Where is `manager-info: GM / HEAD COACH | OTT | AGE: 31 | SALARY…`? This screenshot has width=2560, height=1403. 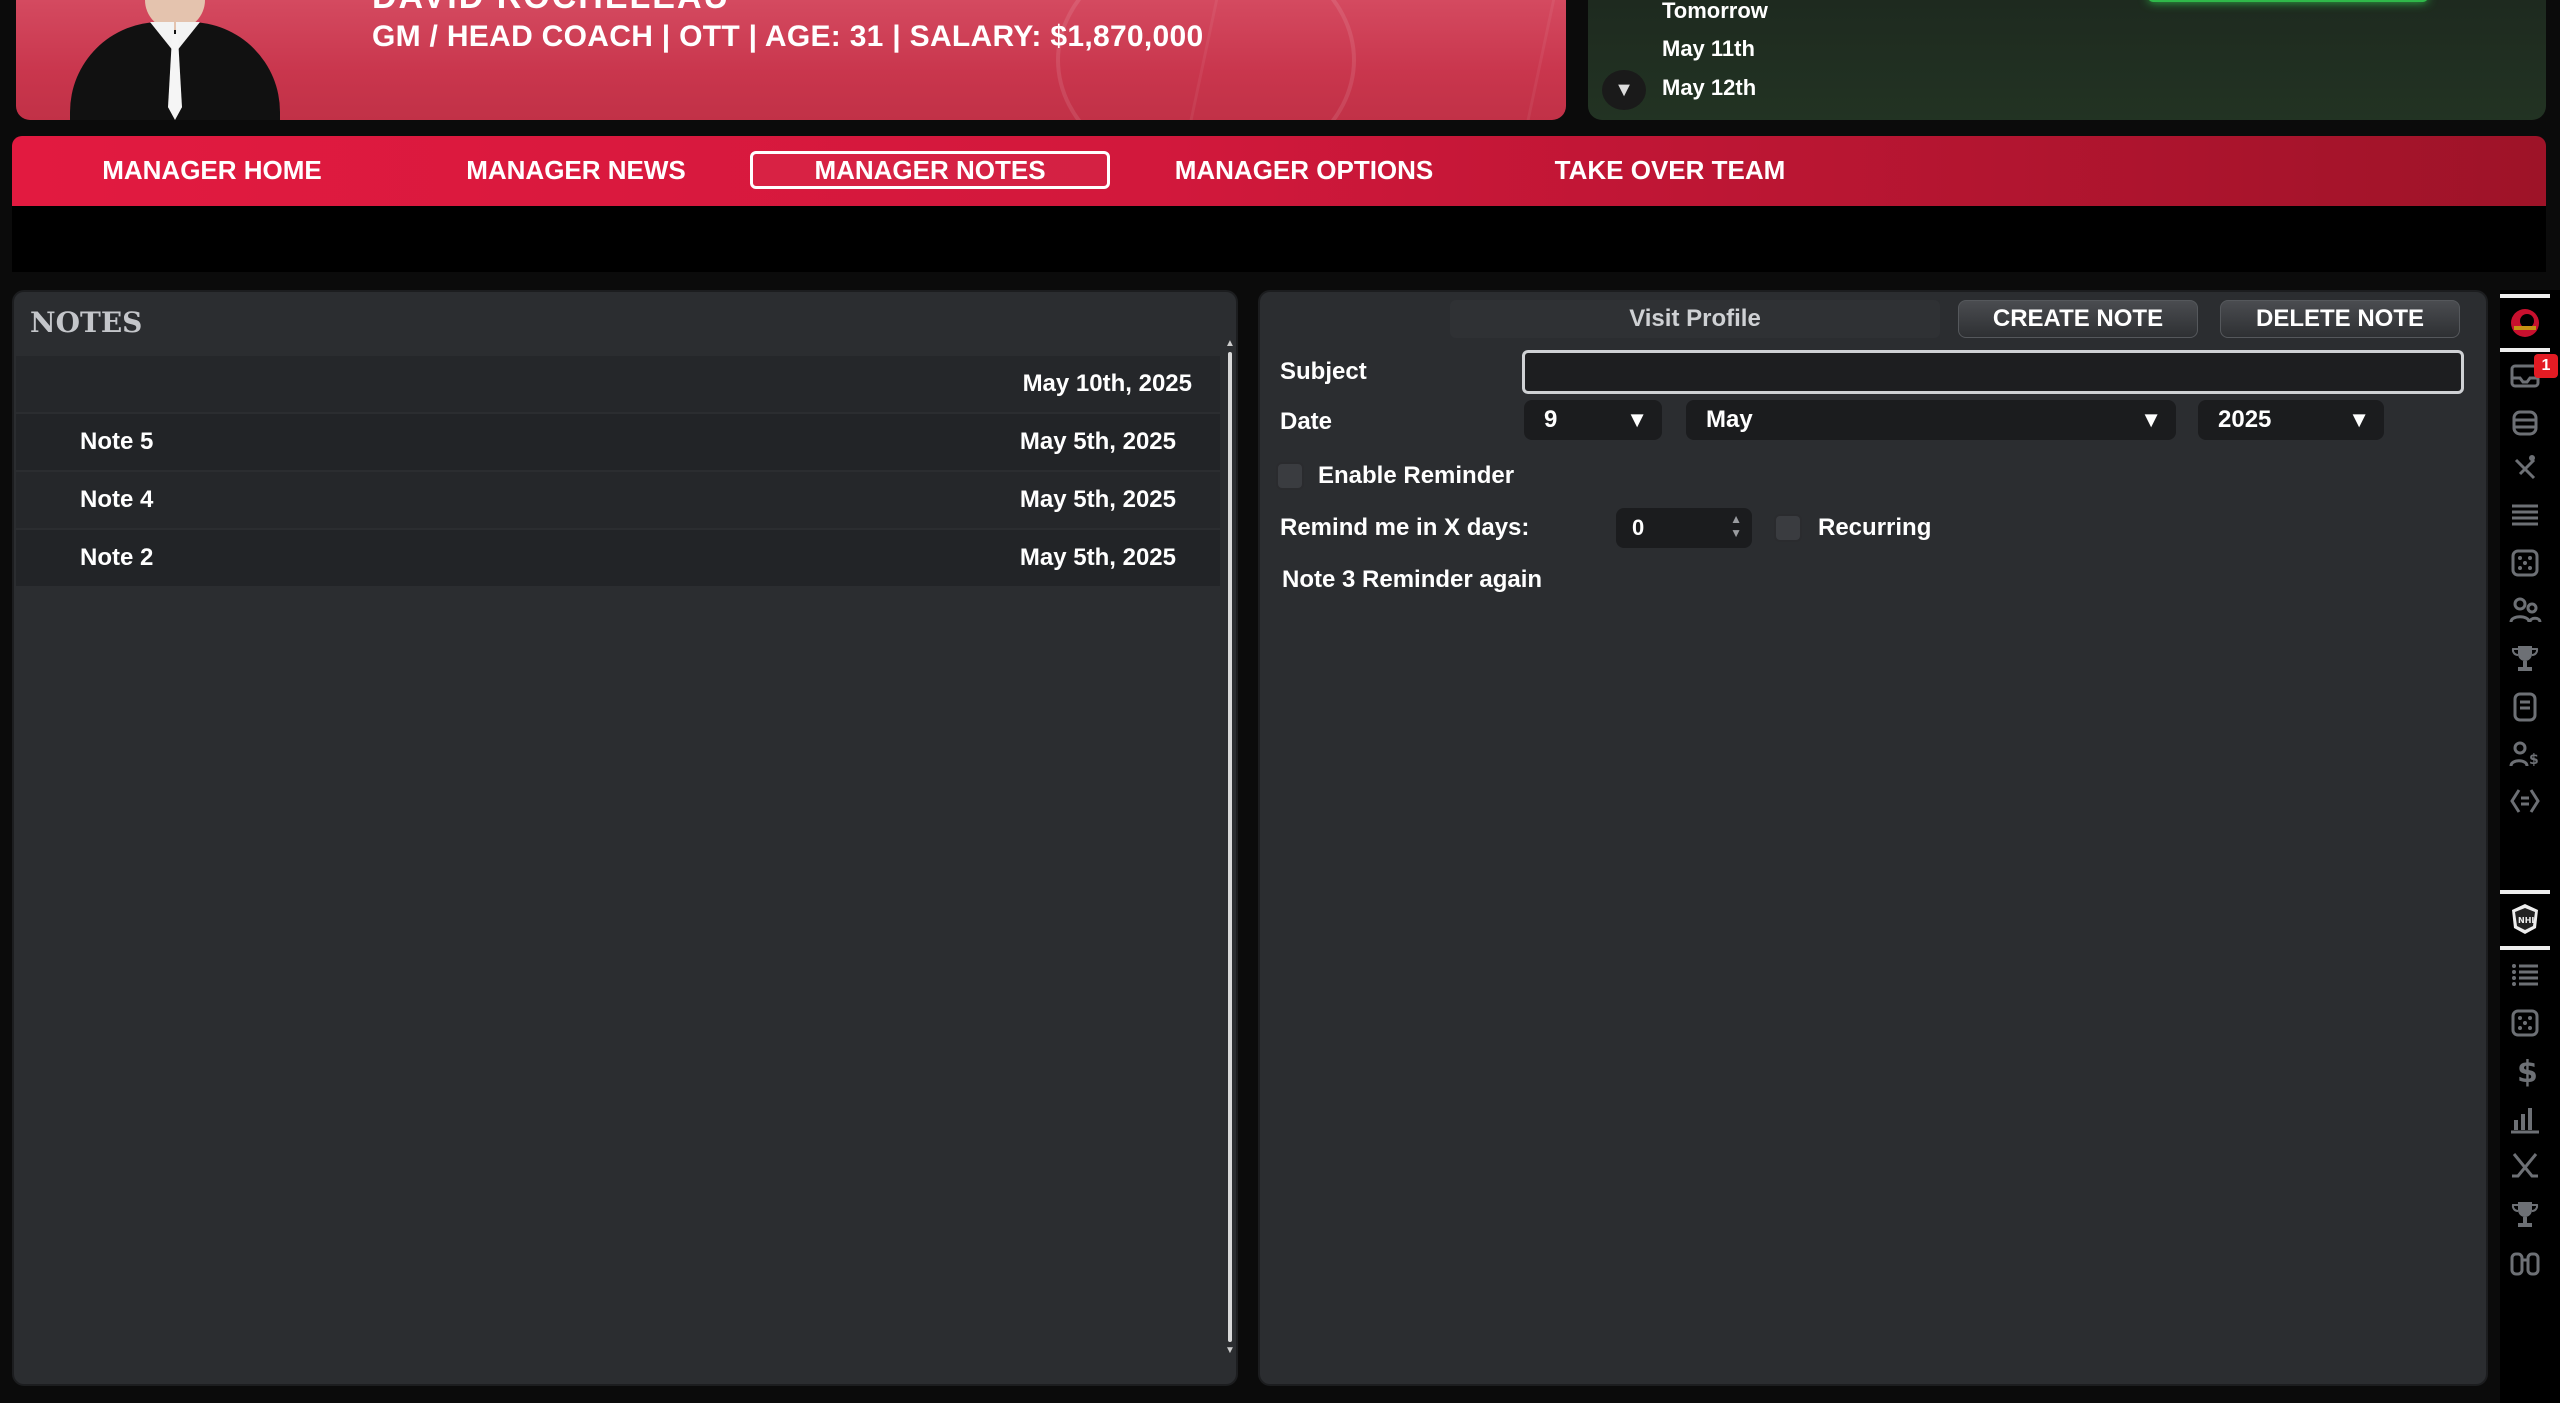 manager-info: GM / HEAD COACH | OTT | AGE: 31 | SALARY… is located at coordinates (788, 36).